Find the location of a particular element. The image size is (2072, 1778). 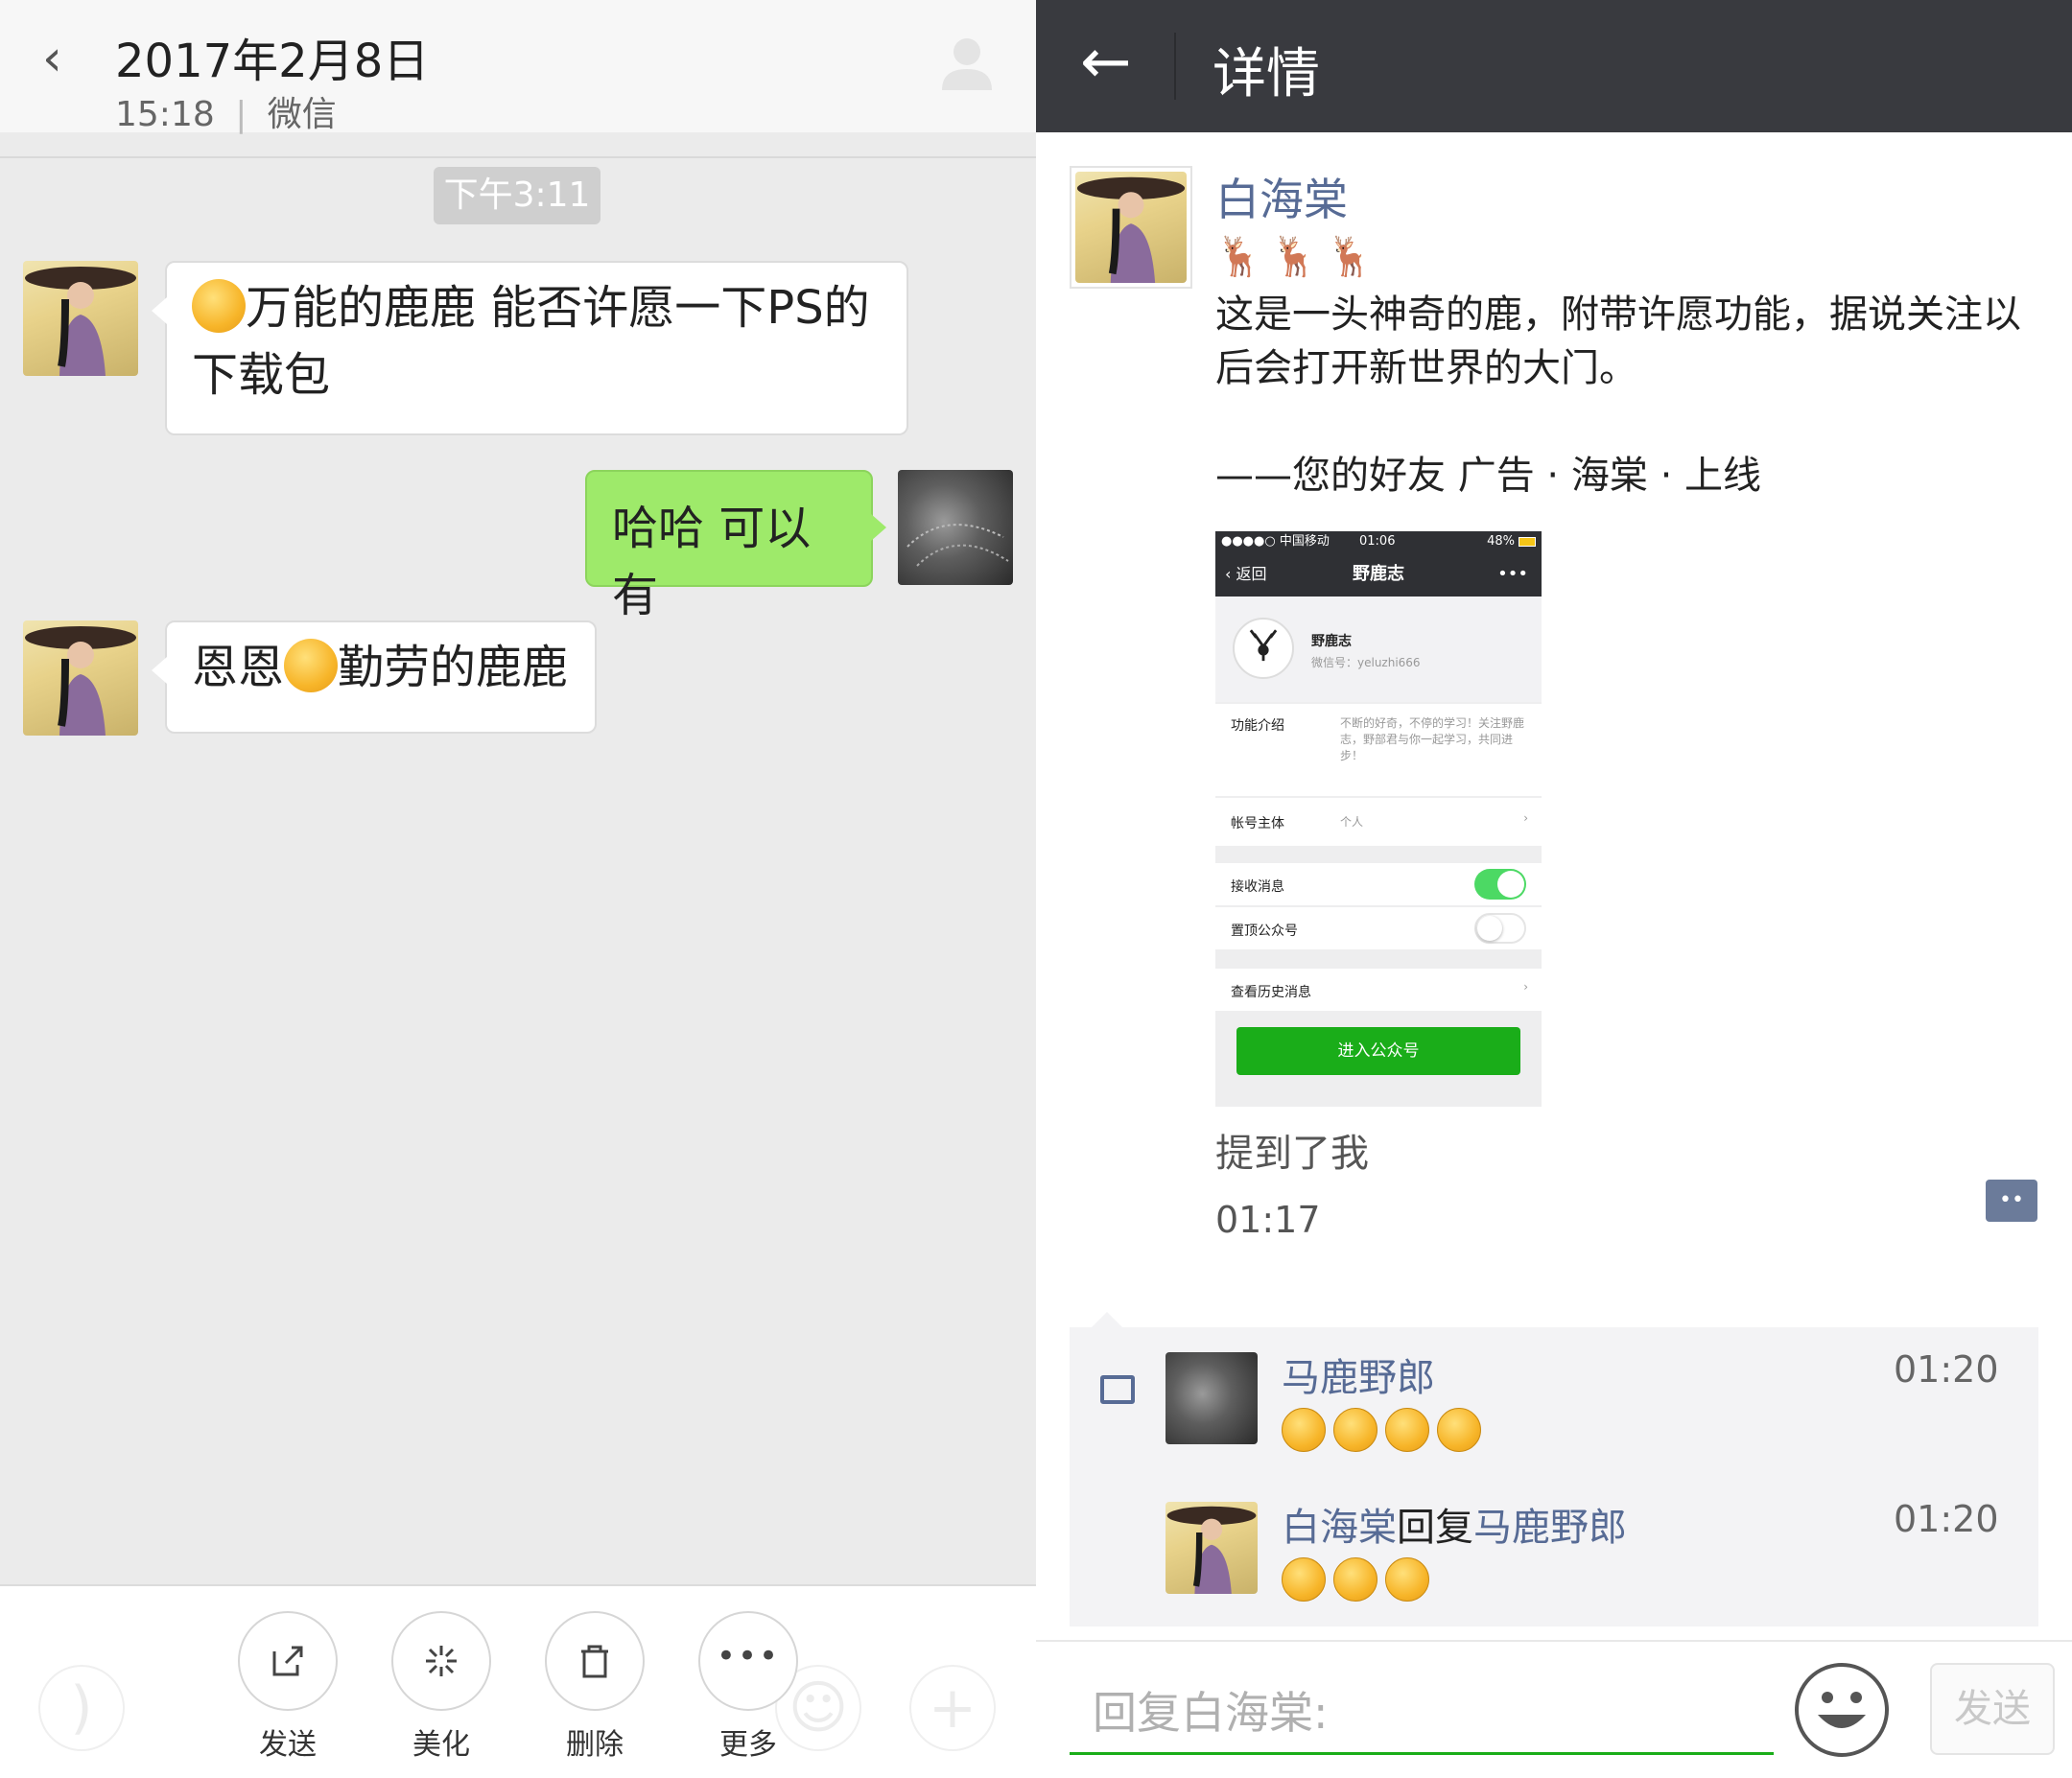

profile-icon is located at coordinates (967, 64).